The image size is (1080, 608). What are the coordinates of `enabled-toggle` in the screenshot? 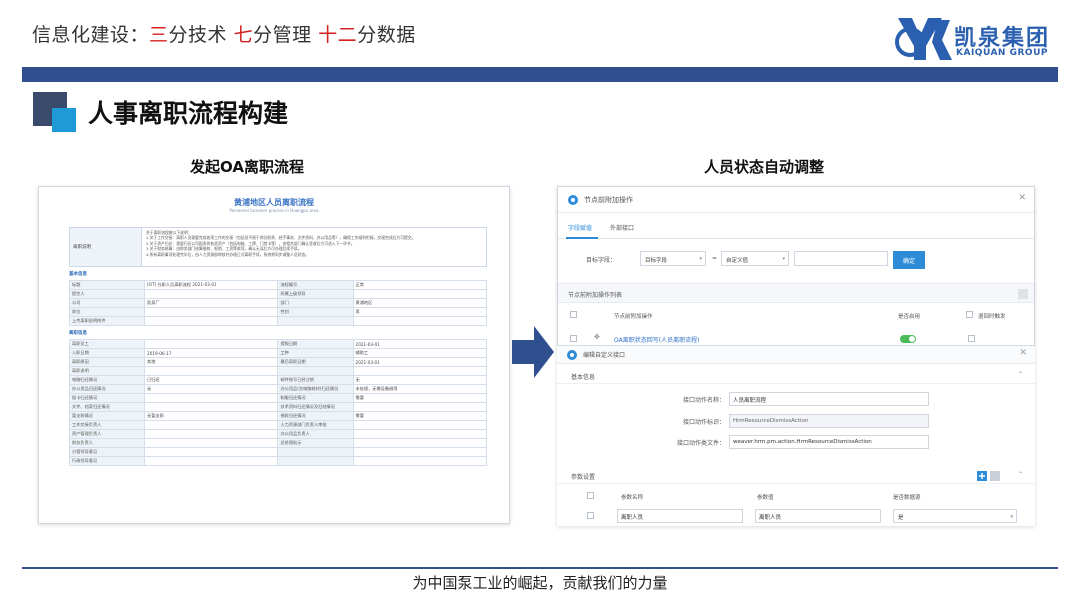 It's located at (908, 339).